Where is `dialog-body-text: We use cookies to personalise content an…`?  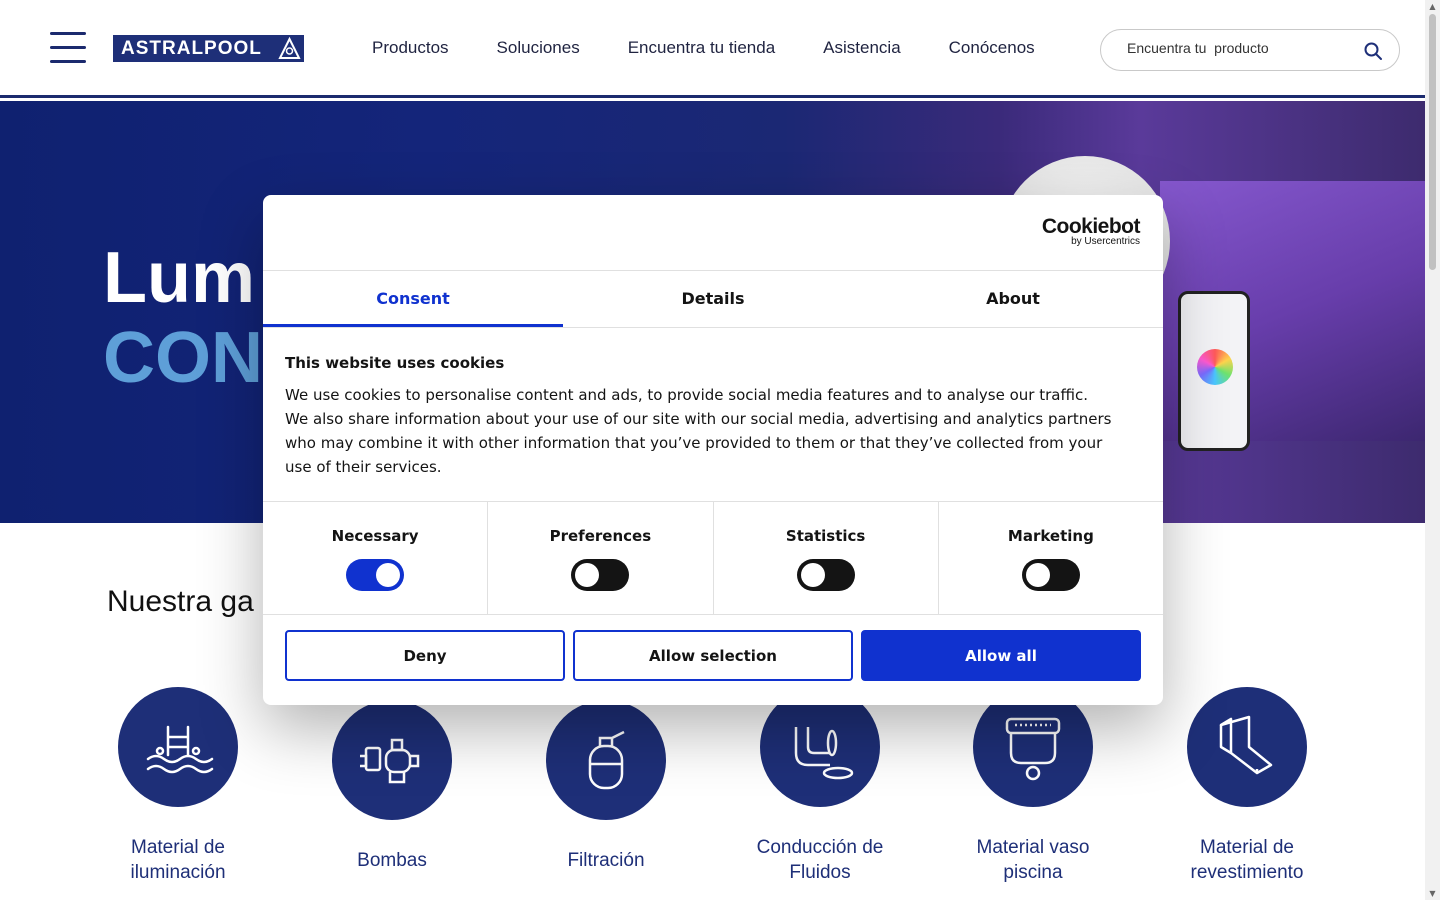 dialog-body-text: We use cookies to personalise content an… is located at coordinates (698, 431).